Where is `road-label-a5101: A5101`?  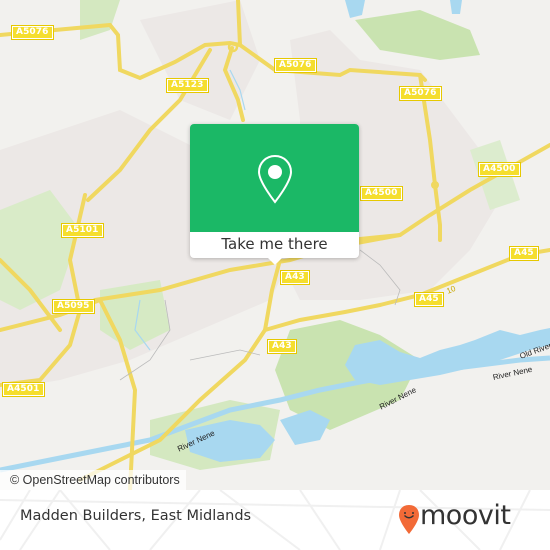 road-label-a5101: A5101 is located at coordinates (82, 230).